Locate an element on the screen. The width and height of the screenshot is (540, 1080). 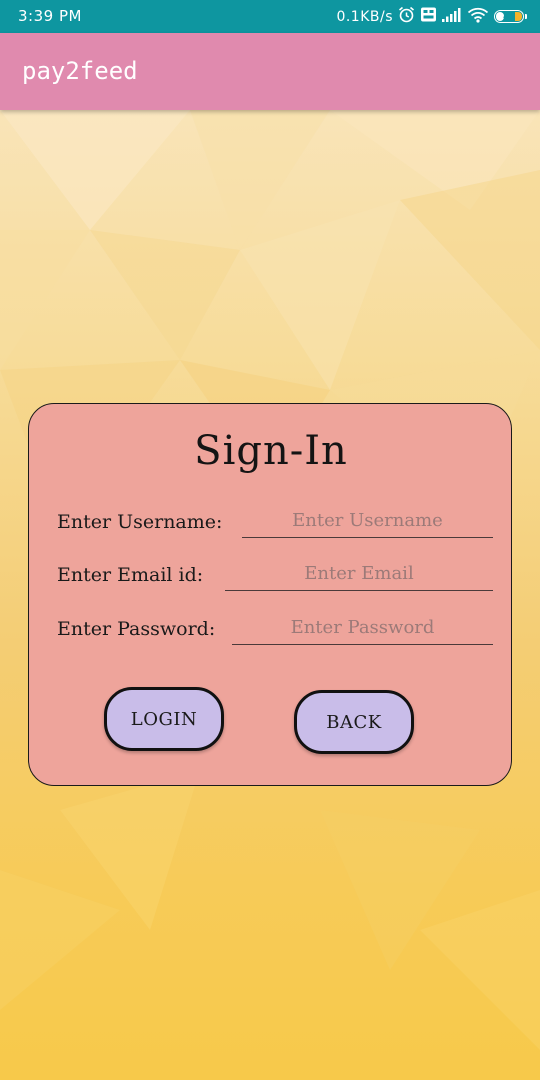
charging-indicator is located at coordinates (518, 16).